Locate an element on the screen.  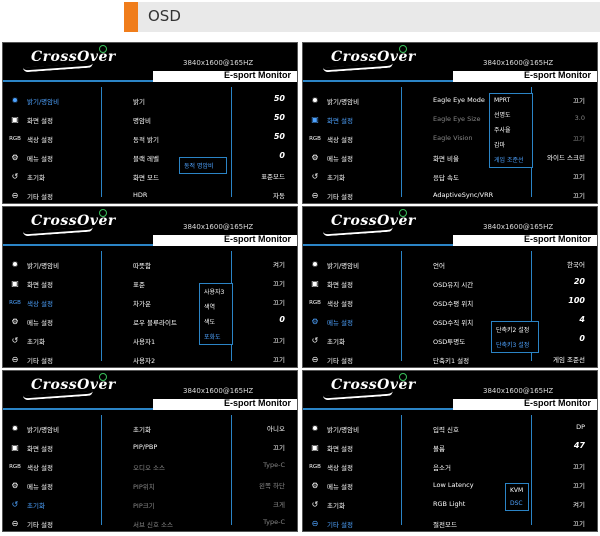
setting-value: 표준모드 is located at coordinates (273, 177).